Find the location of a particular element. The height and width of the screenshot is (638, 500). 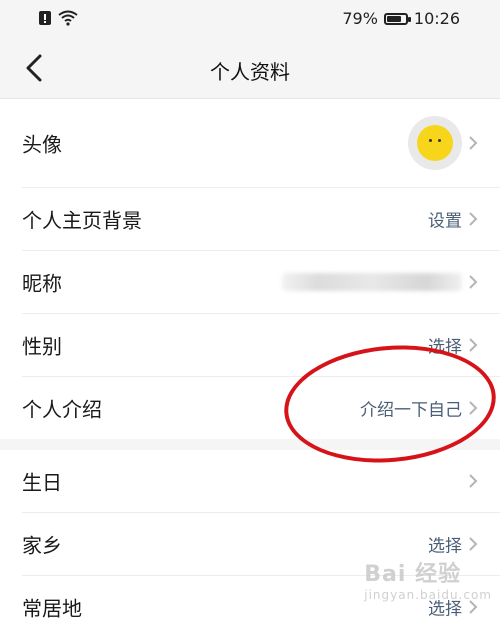

notification-icon is located at coordinates (45, 18).